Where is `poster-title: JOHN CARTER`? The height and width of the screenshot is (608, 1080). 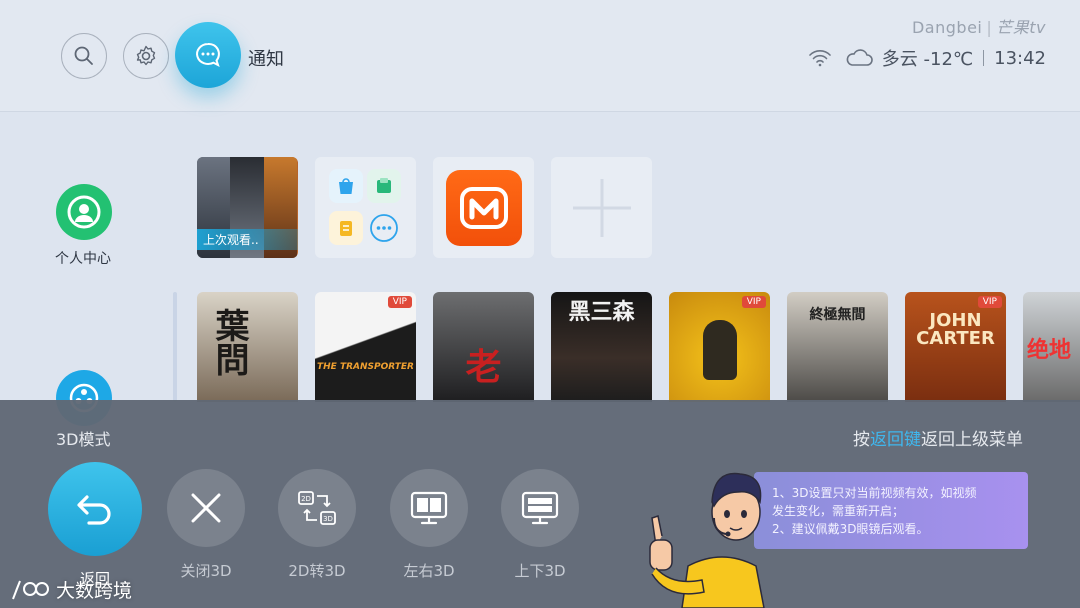
poster-title: JOHN CARTER is located at coordinates (955, 329).